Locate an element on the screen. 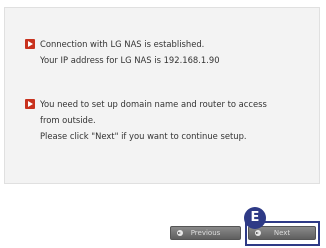 This screenshot has height=248, width=326. previous-button-label: Previous is located at coordinates (205, 233).